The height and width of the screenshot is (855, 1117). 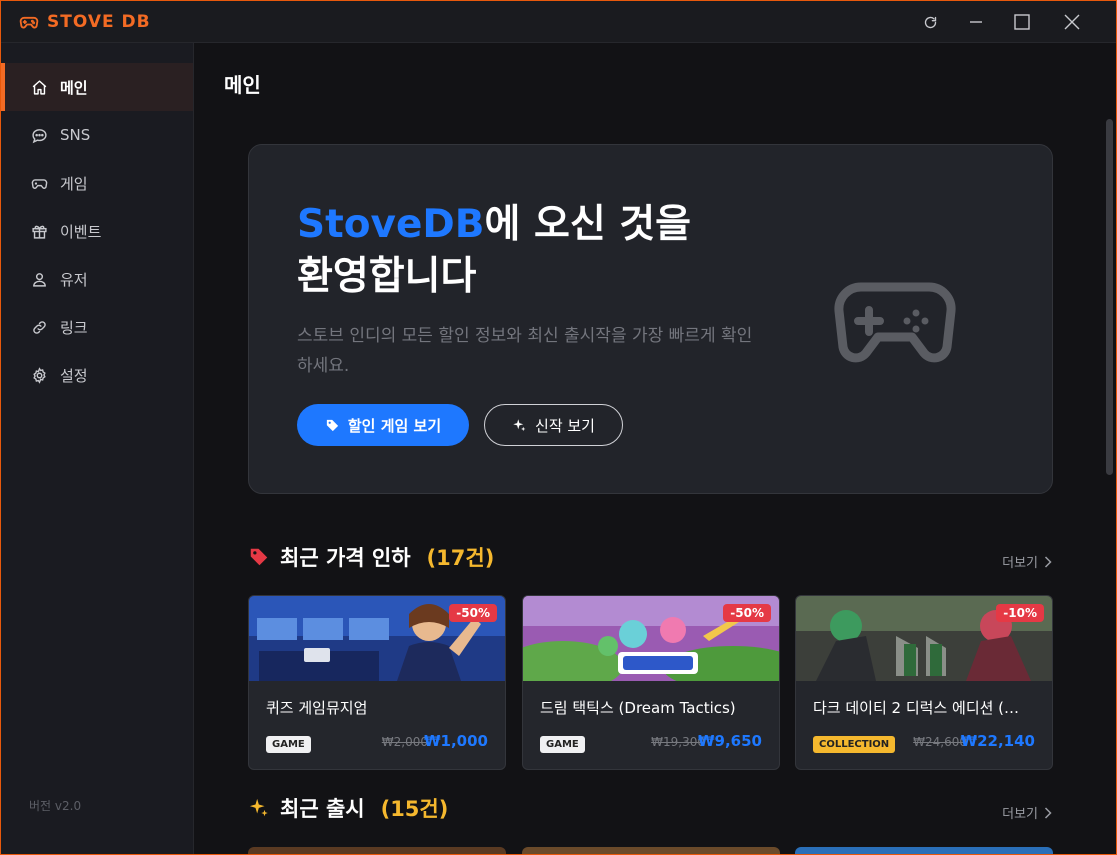 I want to click on sidebar-item-label: 게임, so click(x=74, y=183).